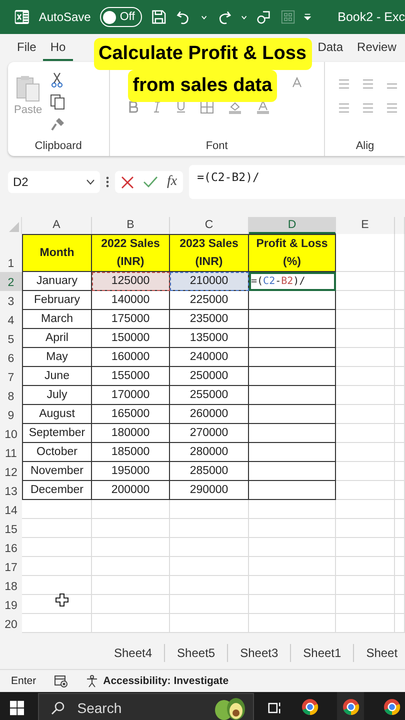 The width and height of the screenshot is (405, 720). Describe the element at coordinates (11, 604) in the screenshot. I see `row-header: 19` at that location.